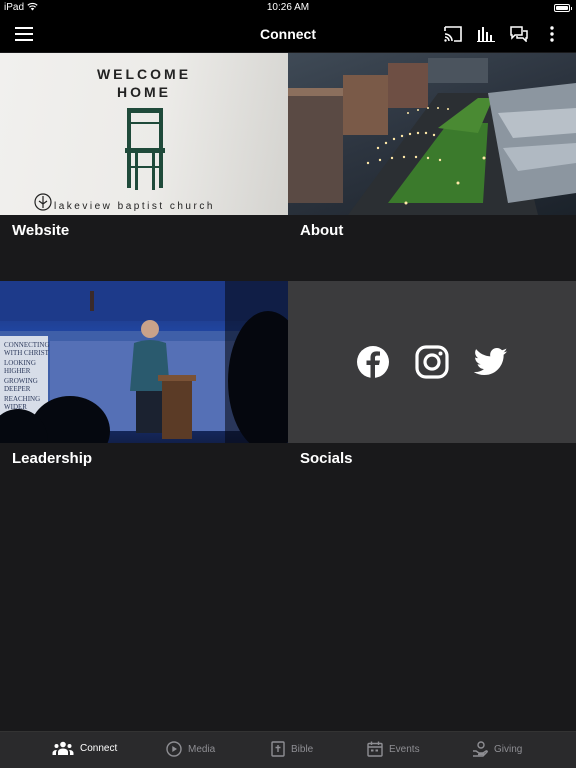 This screenshot has height=768, width=576. What do you see at coordinates (202, 749) in the screenshot?
I see `nav-label: Media` at bounding box center [202, 749].